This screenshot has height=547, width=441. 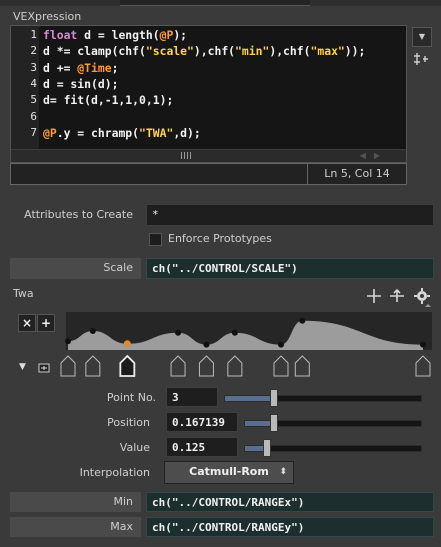 I want to click on editor-menu-button: ▼, so click(x=422, y=37).